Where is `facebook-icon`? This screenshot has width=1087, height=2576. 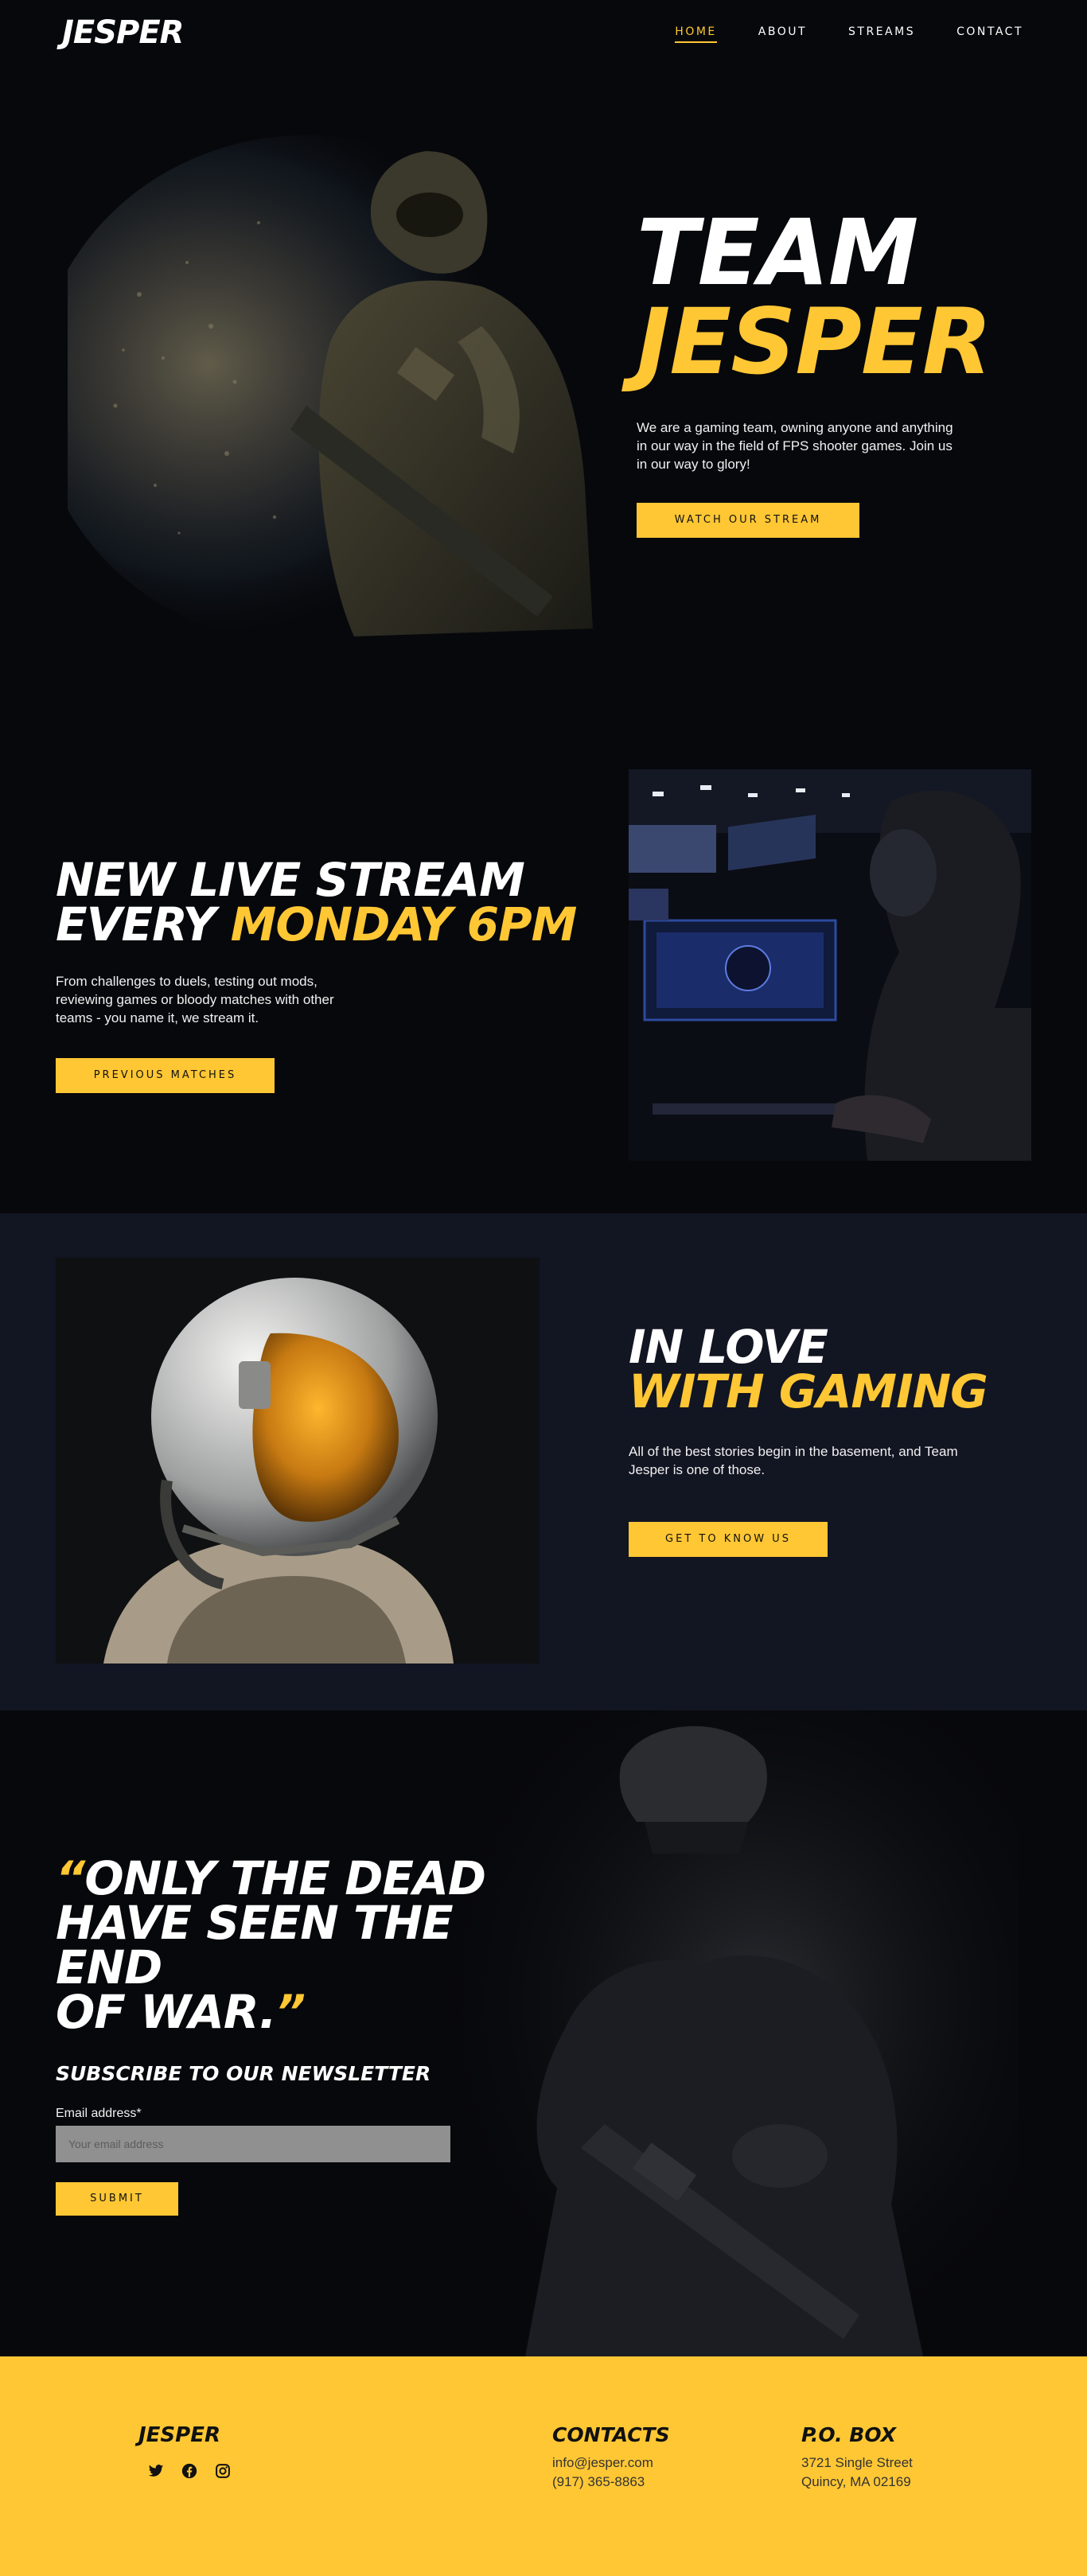
facebook-icon is located at coordinates (189, 2471).